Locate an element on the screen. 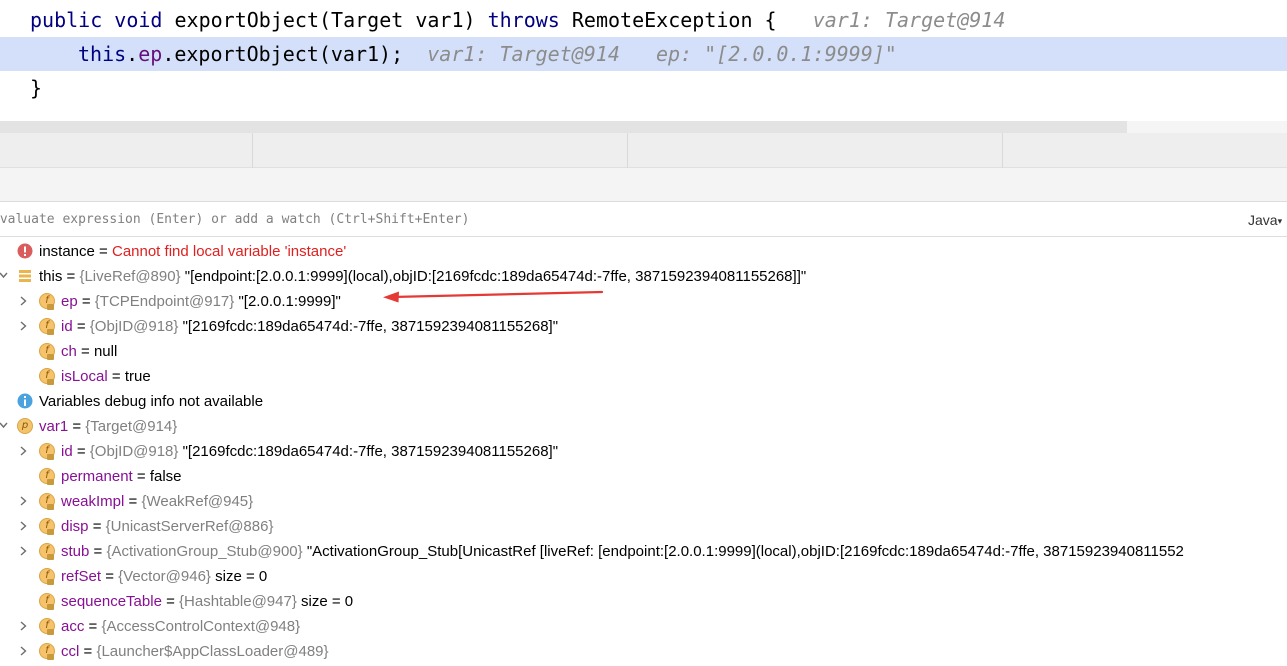 Image resolution: width=1287 pixels, height=666 pixels. type-reference: {Hashtable@947} is located at coordinates (238, 601).